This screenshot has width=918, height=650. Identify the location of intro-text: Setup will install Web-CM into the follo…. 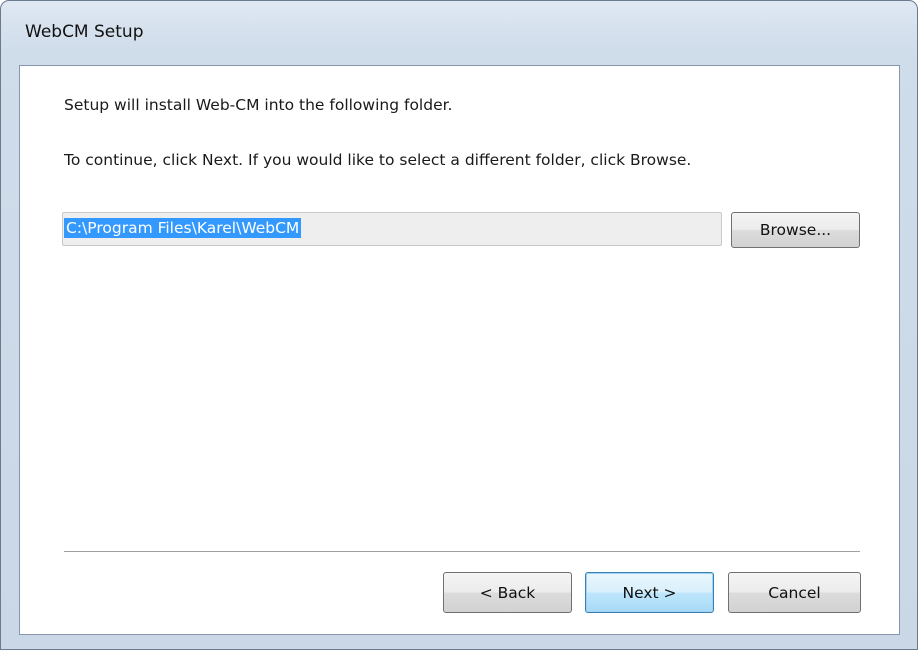
(258, 105).